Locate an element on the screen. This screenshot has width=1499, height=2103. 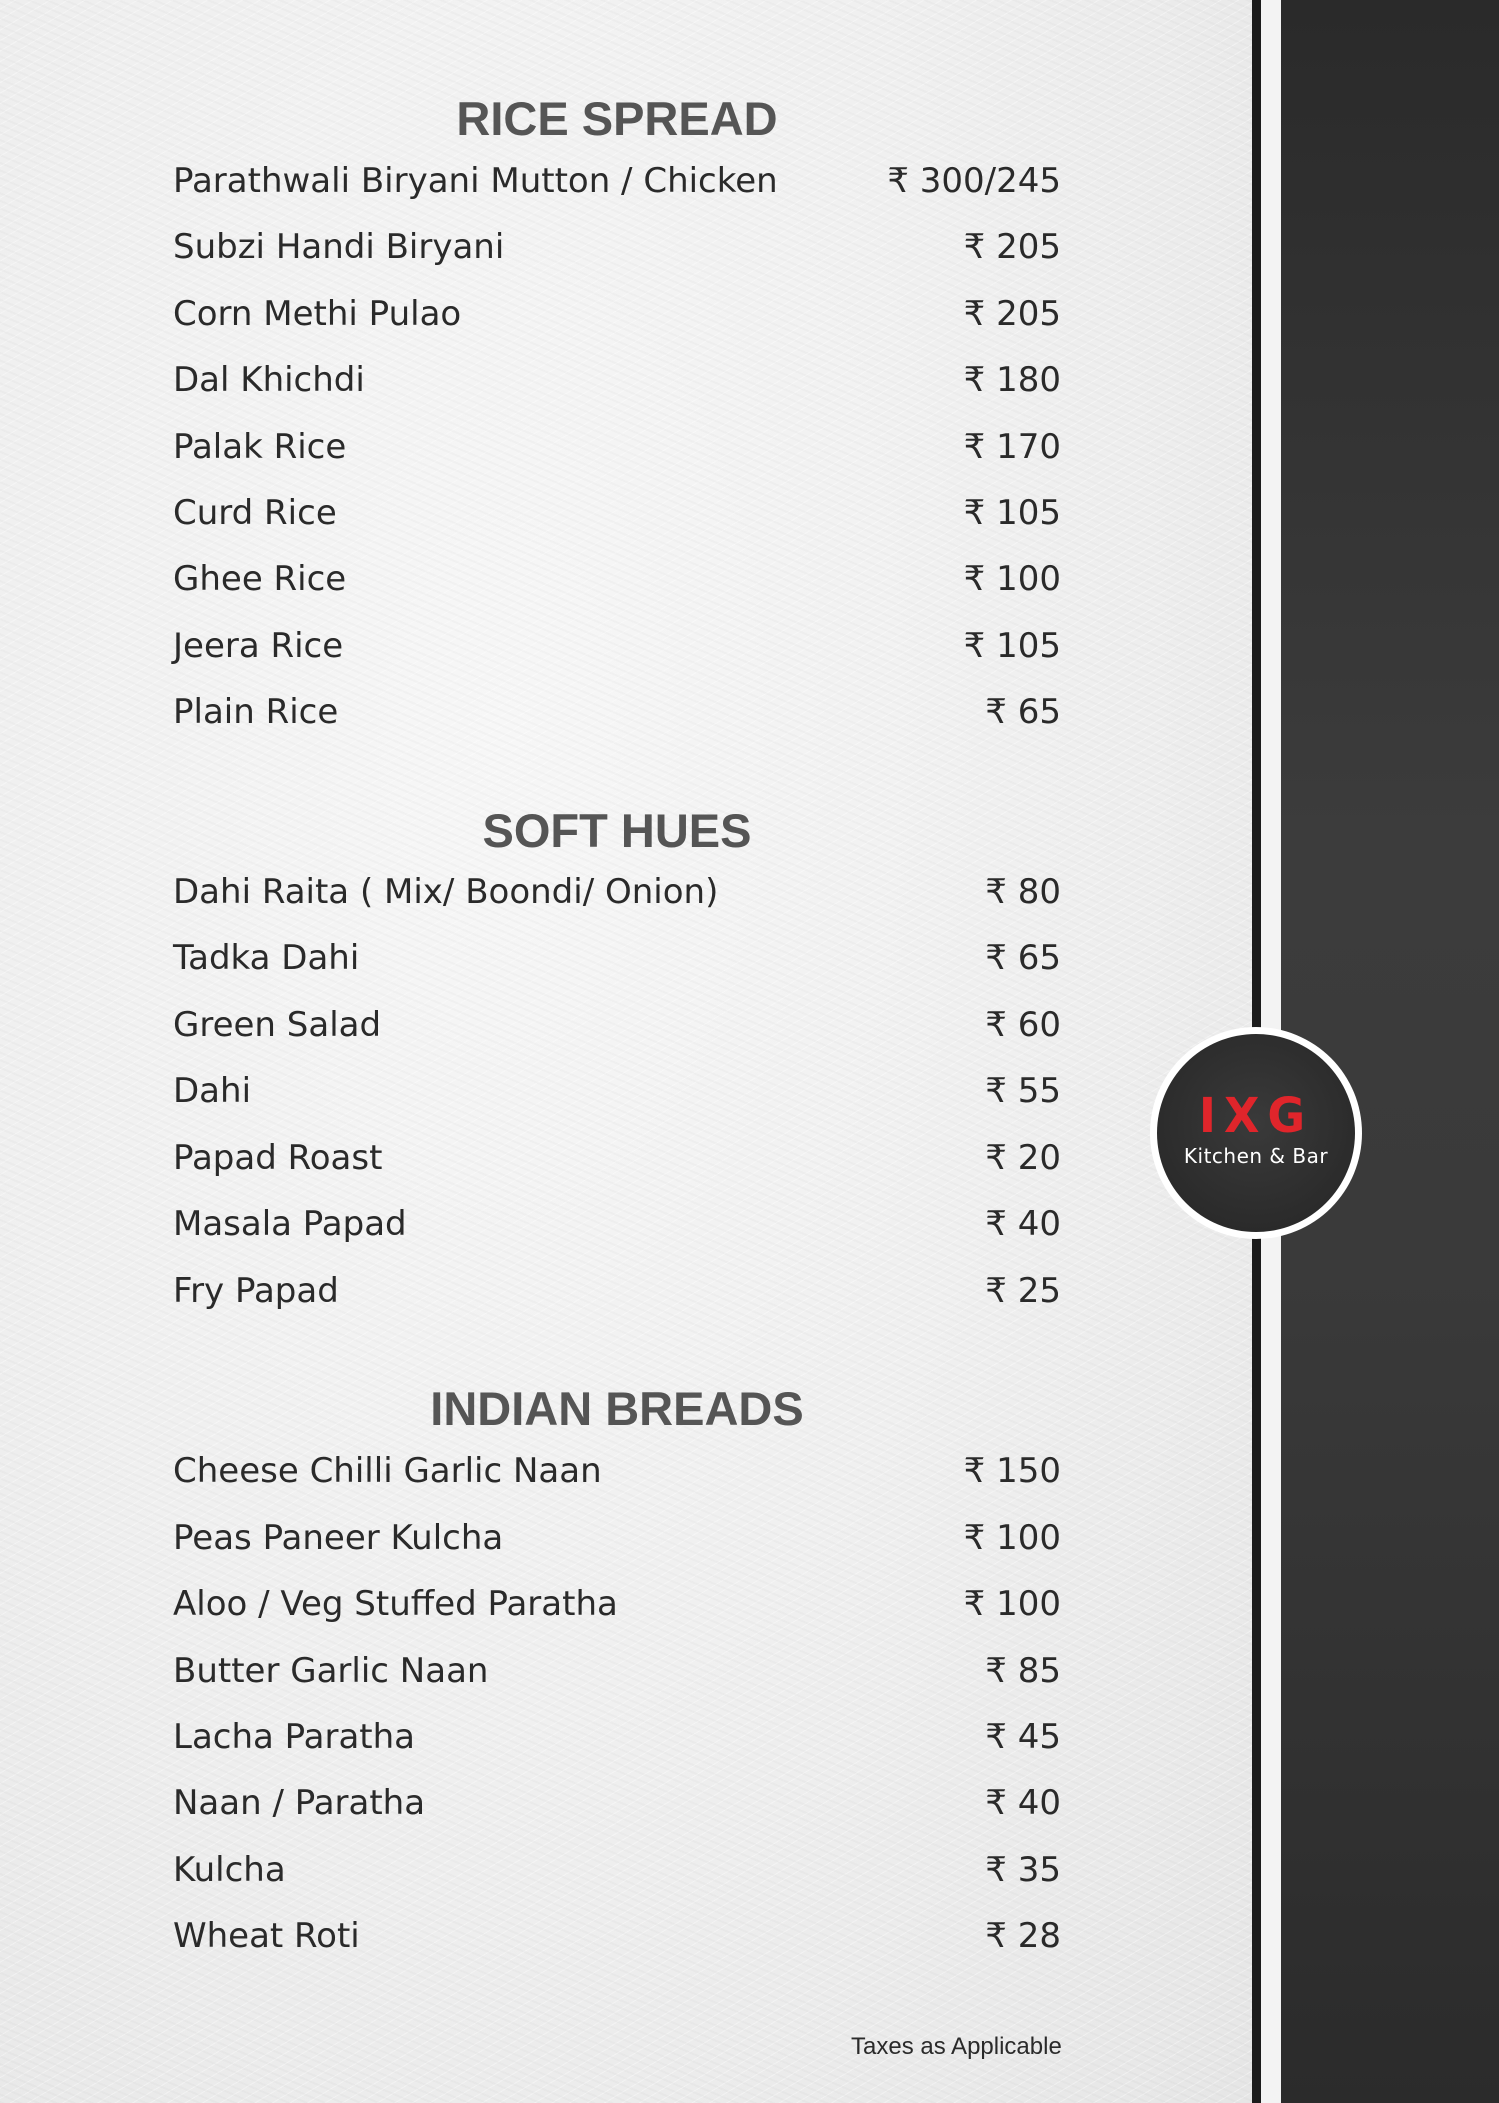
item-price: ₹ 150 is located at coordinates (1012, 1471).